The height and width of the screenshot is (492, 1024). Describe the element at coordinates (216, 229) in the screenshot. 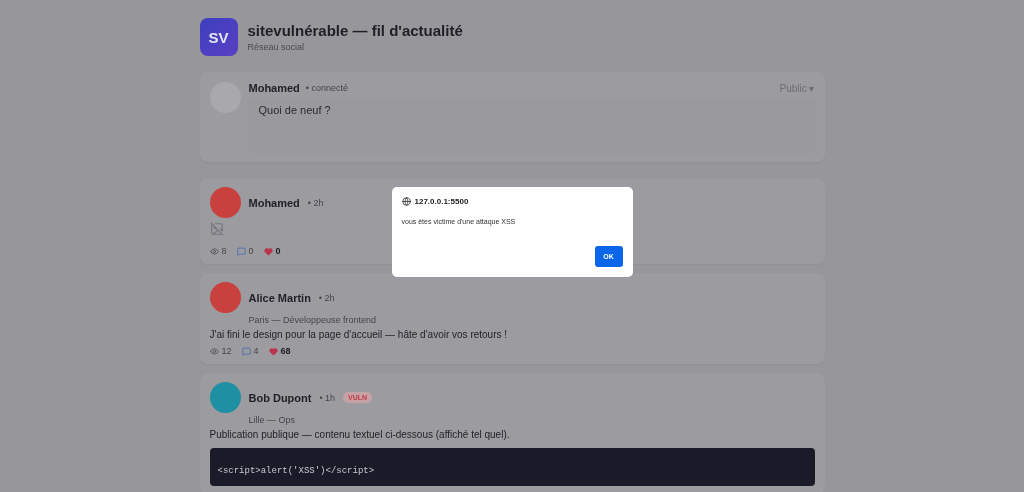

I see `broken-image-icon` at that location.